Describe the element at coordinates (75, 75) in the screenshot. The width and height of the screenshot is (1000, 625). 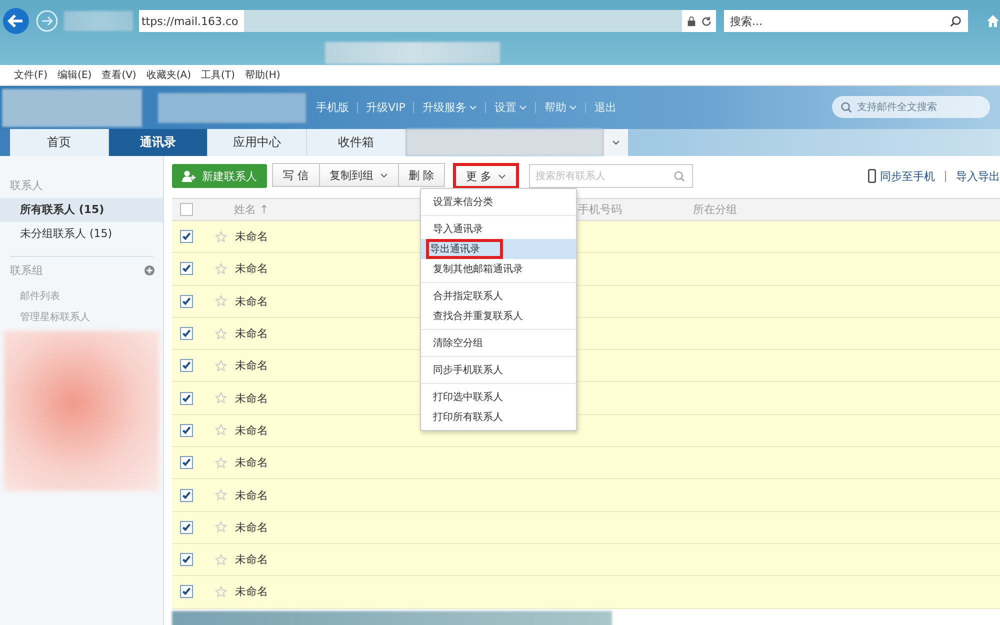
I see `menu-item: 编辑(E)` at that location.